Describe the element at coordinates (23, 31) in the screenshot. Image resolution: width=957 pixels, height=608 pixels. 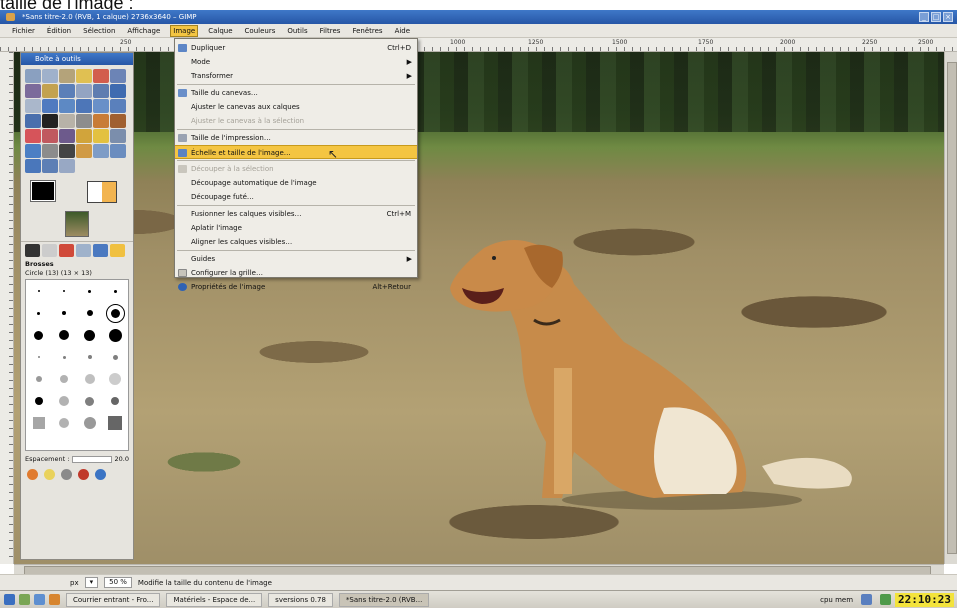
I see `menu-fichier: Fichier` at that location.